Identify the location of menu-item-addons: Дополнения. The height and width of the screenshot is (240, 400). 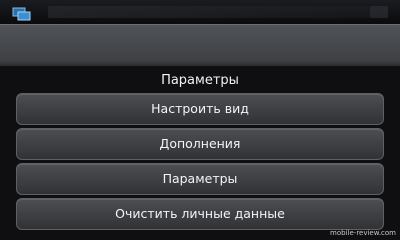
(200, 144).